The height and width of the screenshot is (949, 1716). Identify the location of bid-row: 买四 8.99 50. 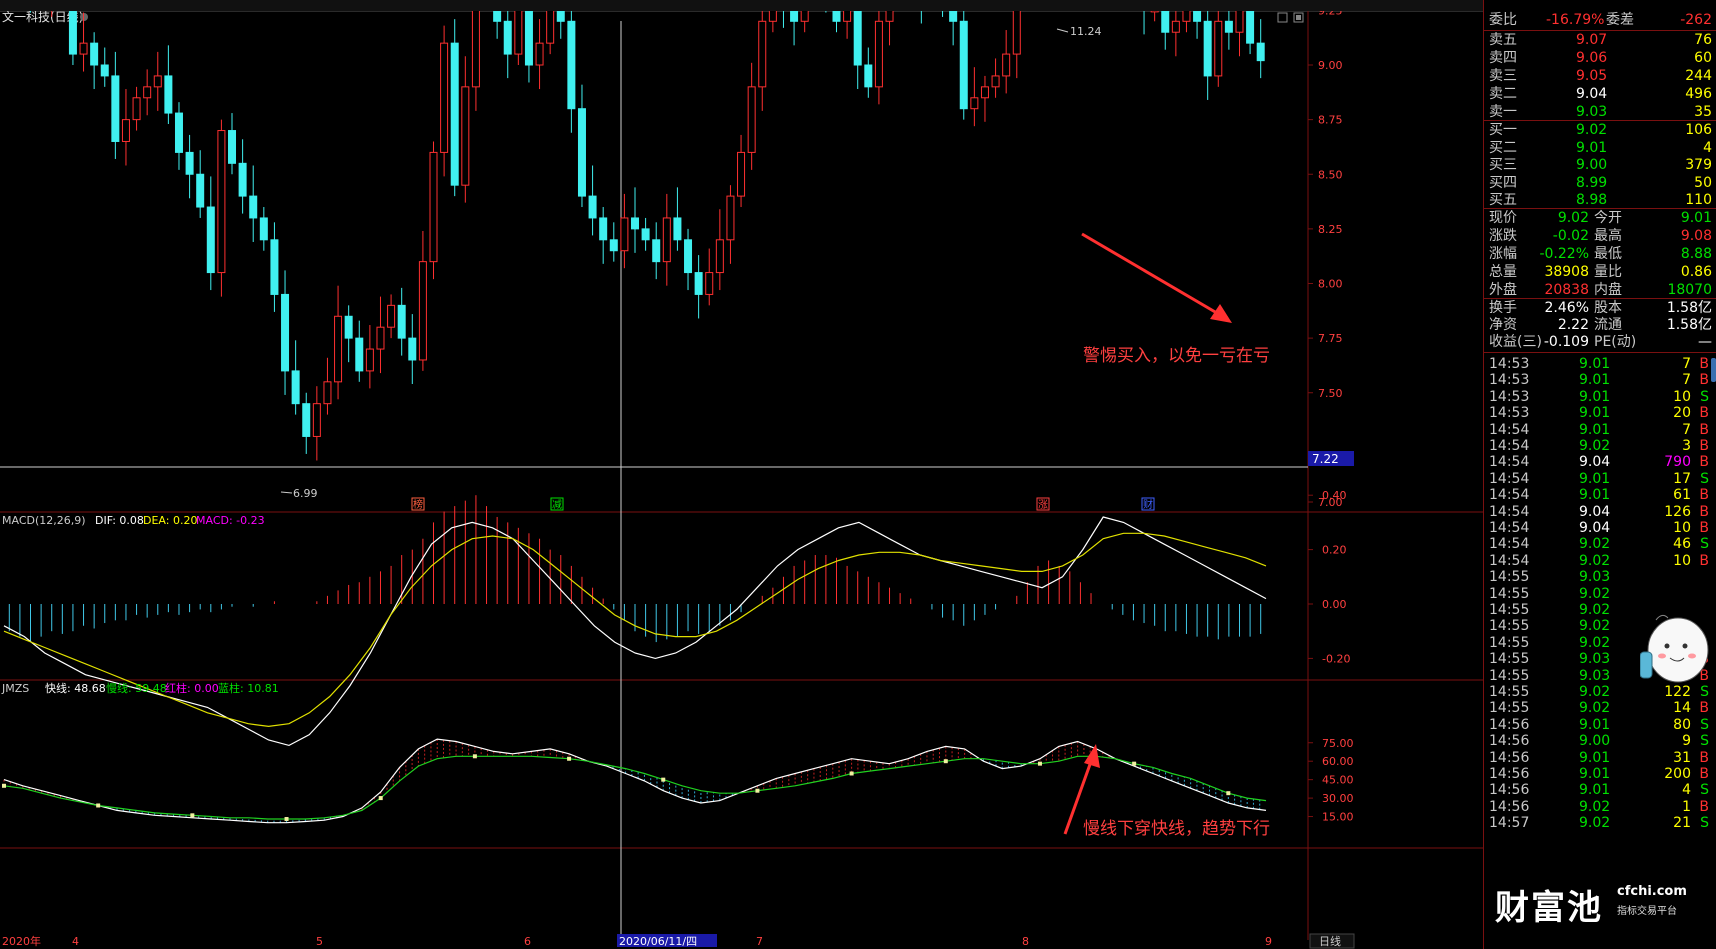
(1600, 183).